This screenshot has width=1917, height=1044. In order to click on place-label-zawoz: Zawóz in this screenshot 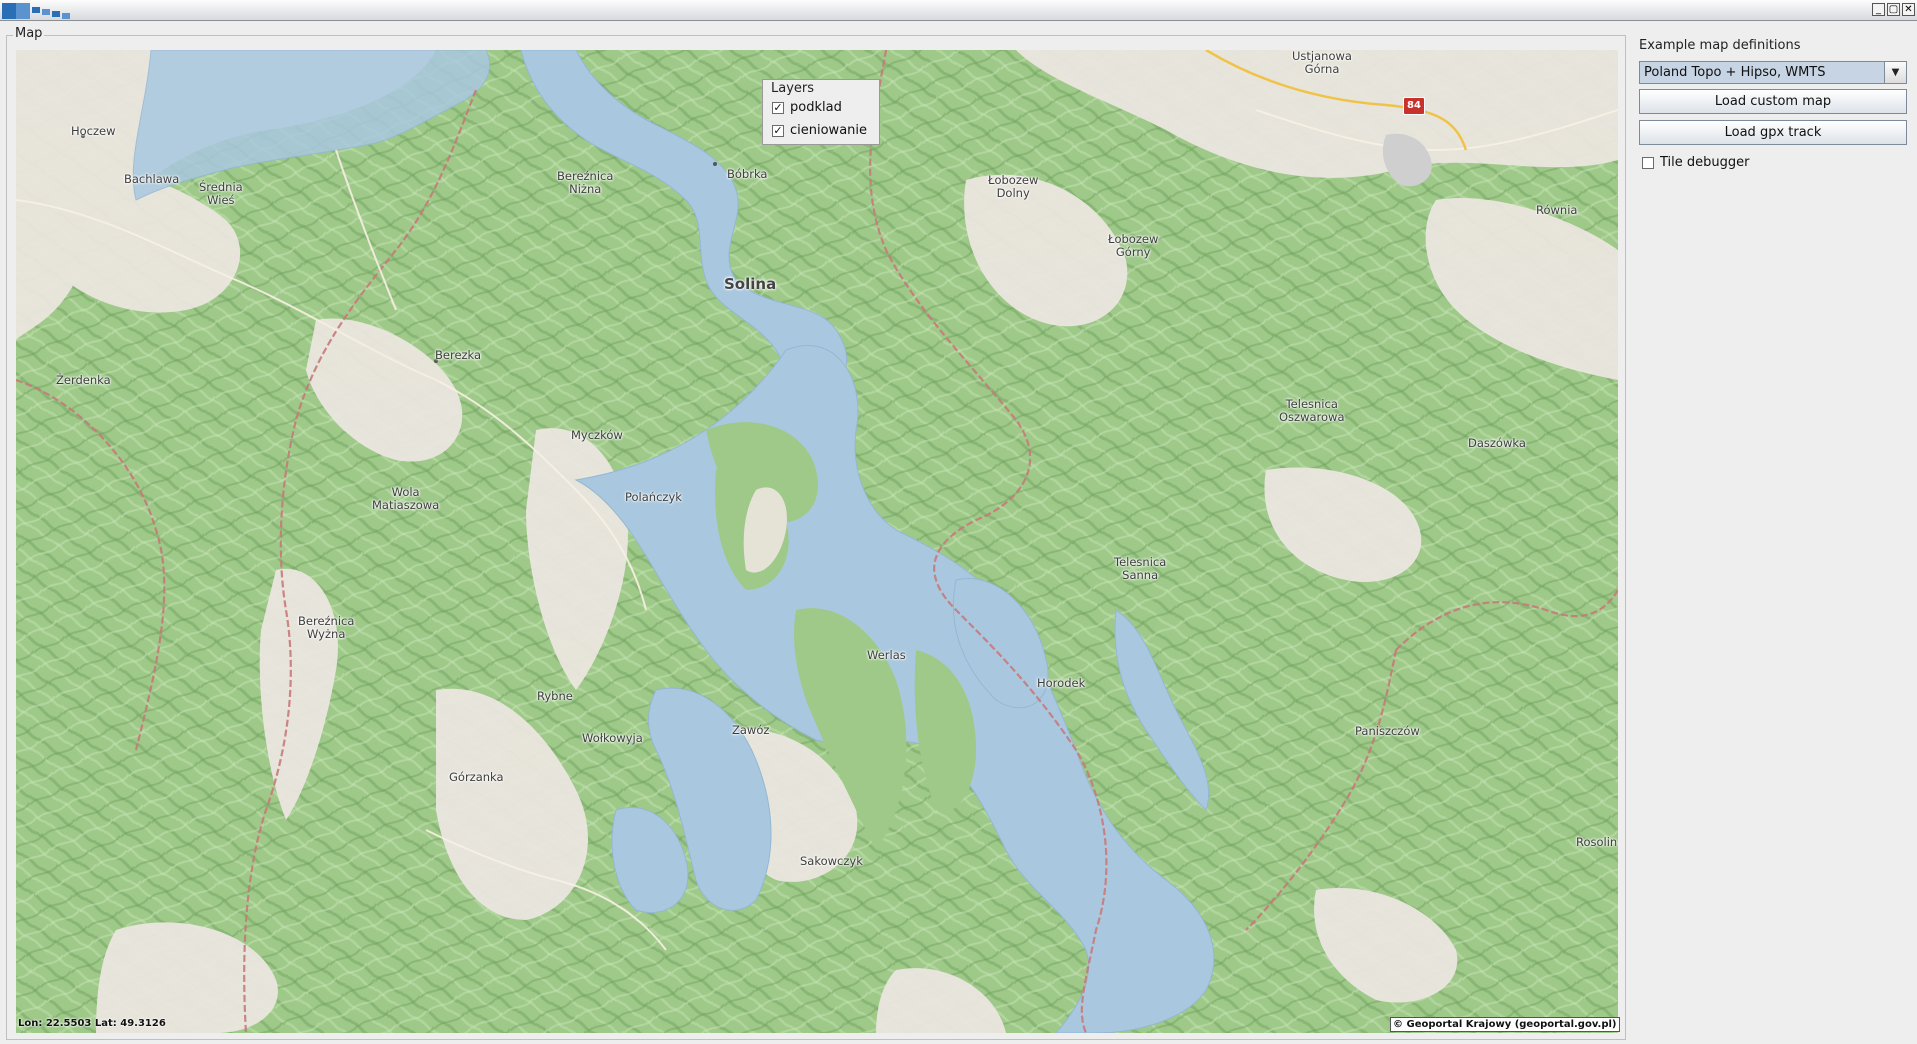, I will do `click(751, 730)`.